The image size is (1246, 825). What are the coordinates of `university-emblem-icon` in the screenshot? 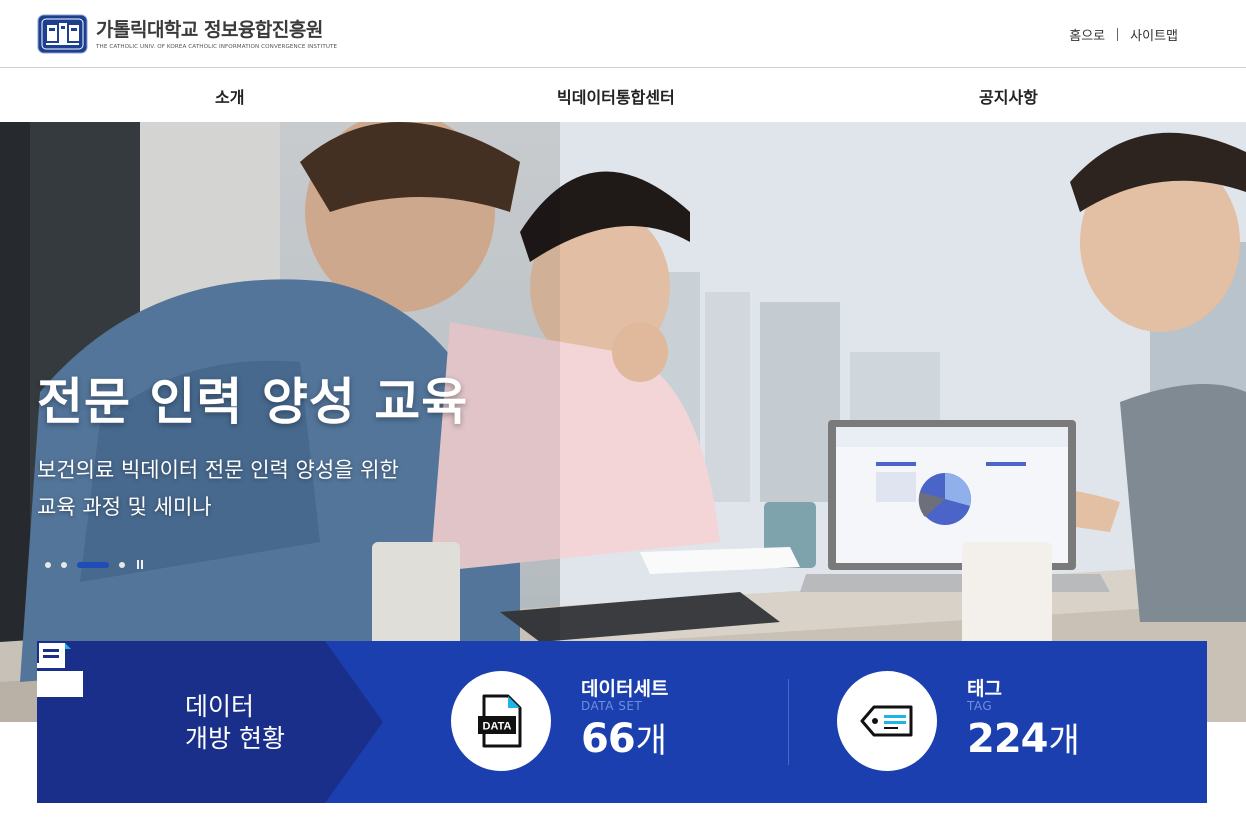 It's located at (62, 34).